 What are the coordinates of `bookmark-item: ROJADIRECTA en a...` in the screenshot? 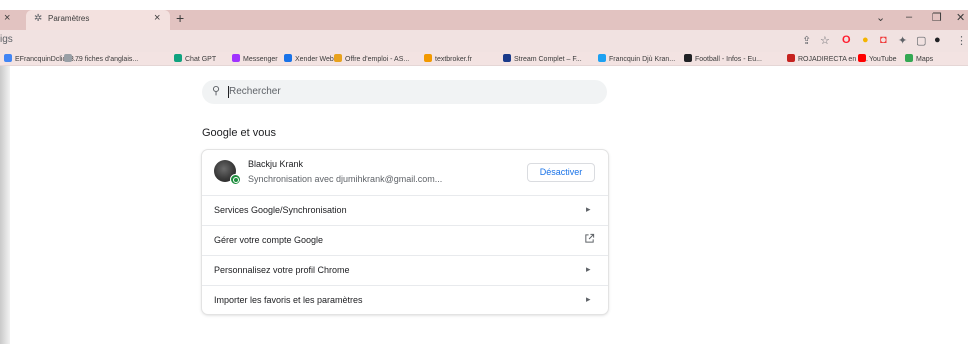 It's located at (827, 58).